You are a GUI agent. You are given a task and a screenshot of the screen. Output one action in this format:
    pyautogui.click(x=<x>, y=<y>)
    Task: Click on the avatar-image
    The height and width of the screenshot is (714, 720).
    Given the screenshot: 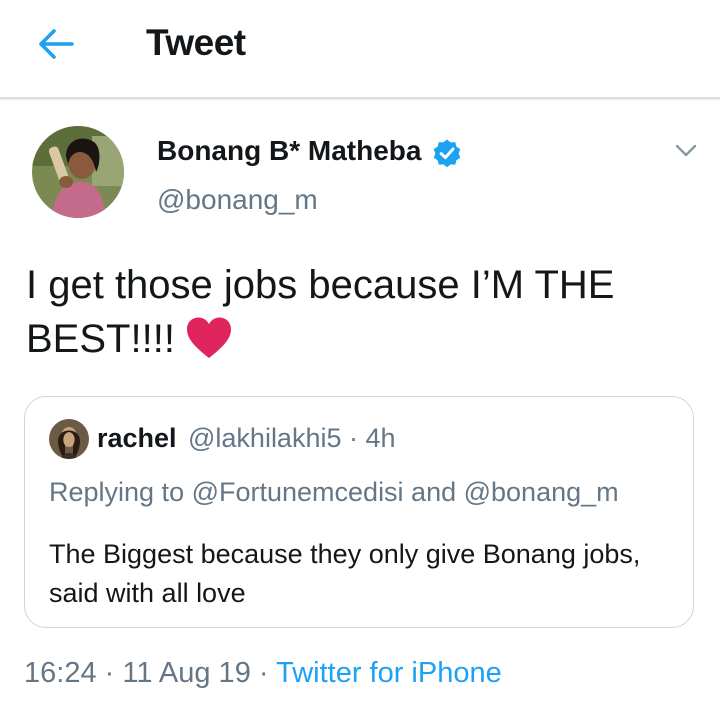 What is the action you would take?
    pyautogui.click(x=78, y=172)
    